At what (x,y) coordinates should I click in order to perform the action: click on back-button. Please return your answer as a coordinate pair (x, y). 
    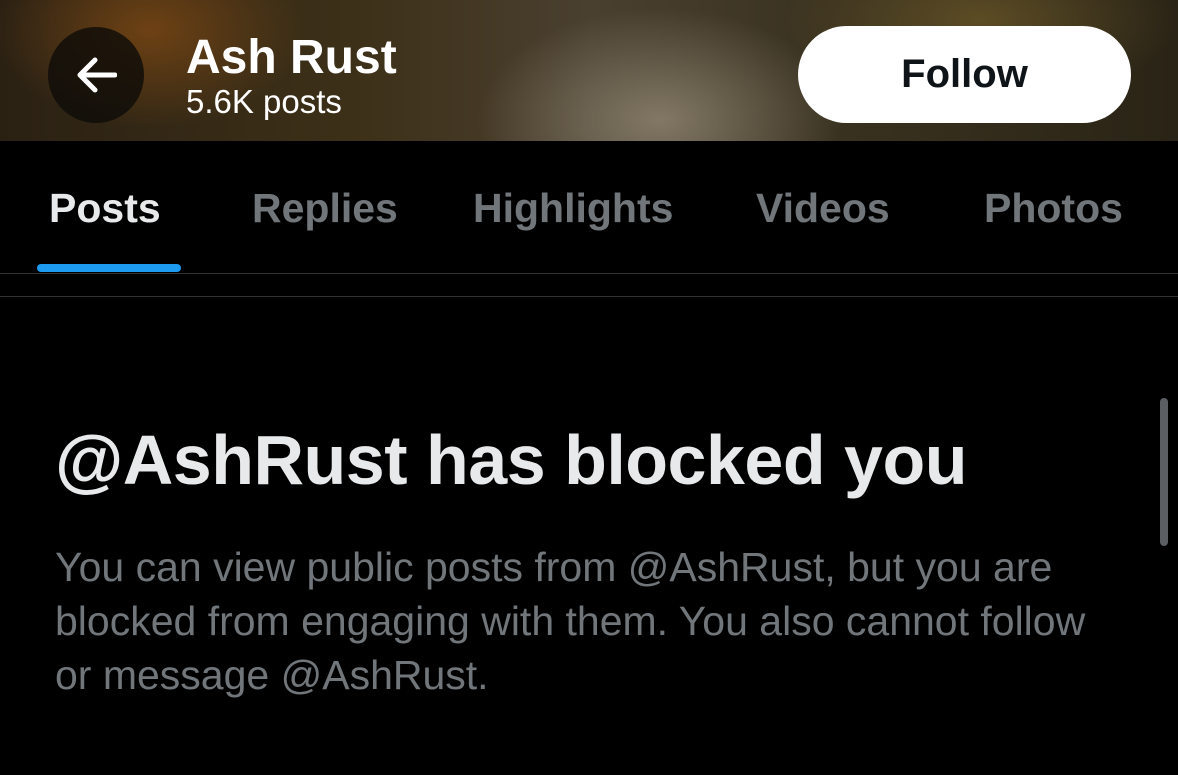
    Looking at the image, I should click on (96, 75).